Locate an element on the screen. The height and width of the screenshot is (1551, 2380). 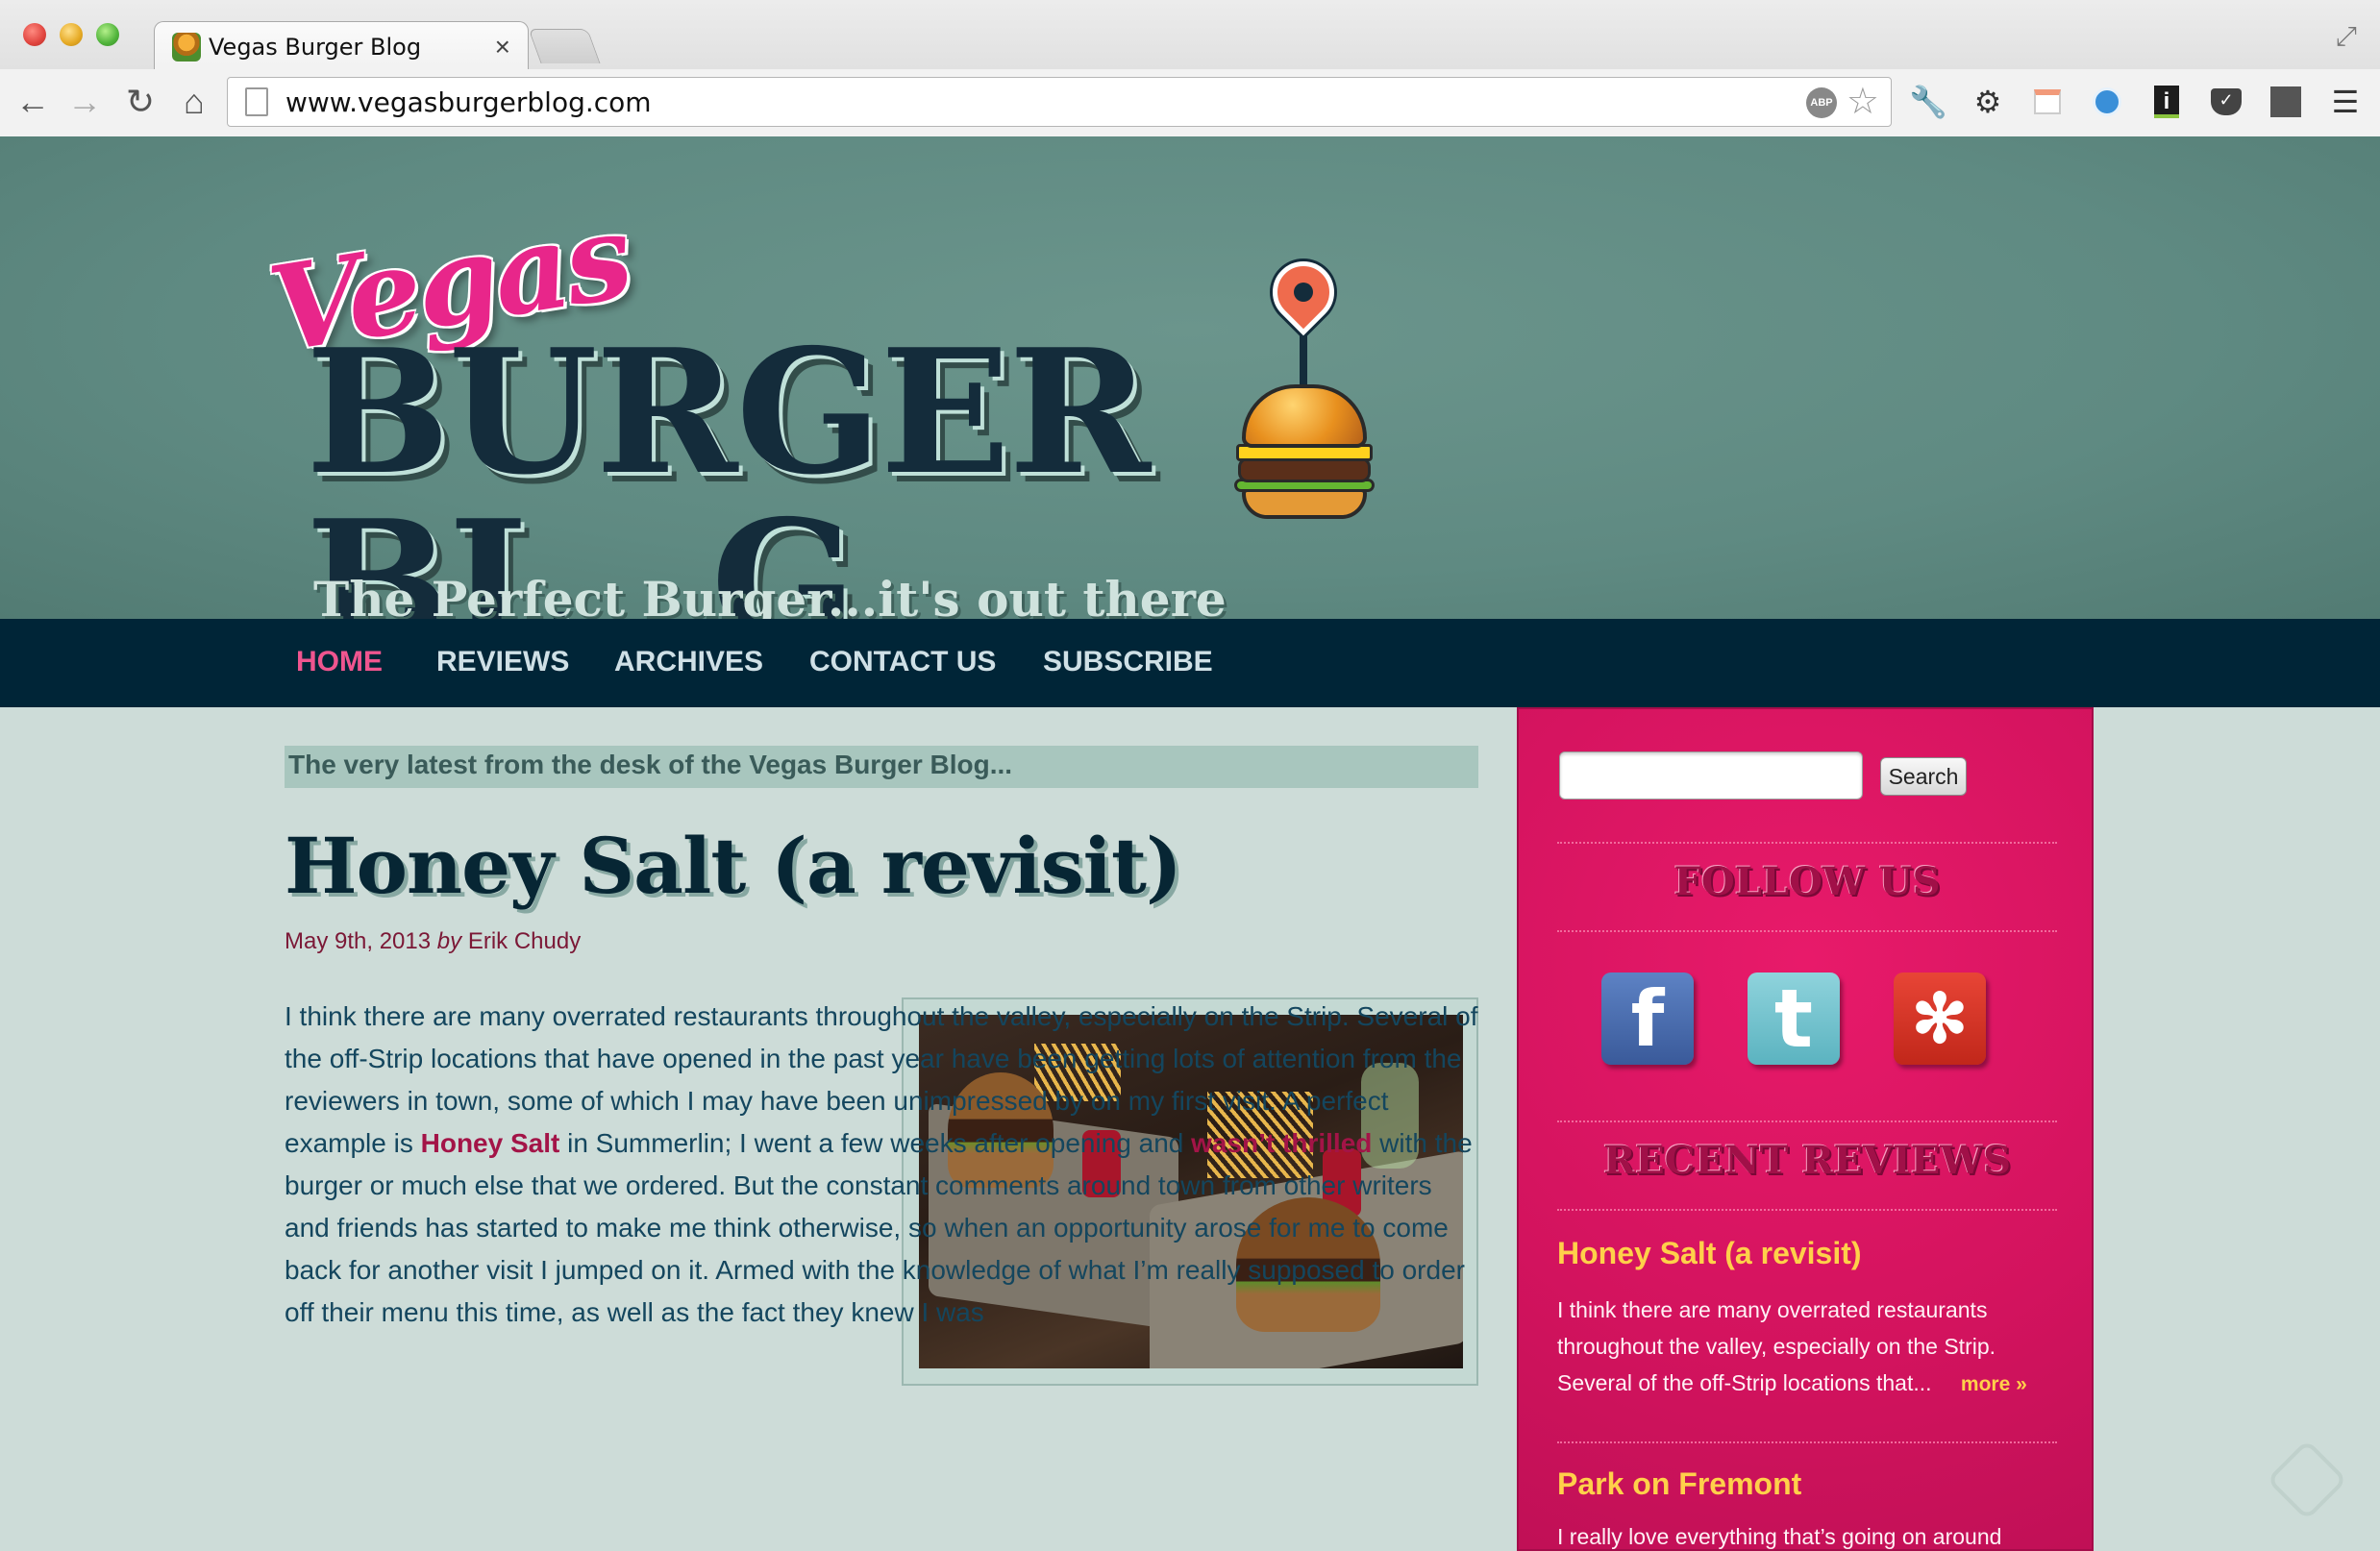
post-date: May 9th, 2013 is located at coordinates (358, 941).